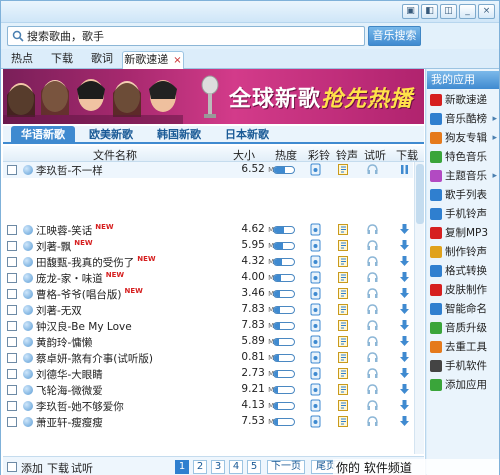 This screenshot has width=500, height=475. Describe the element at coordinates (463, 347) in the screenshot. I see `sidebar-item: 去重工具` at that location.